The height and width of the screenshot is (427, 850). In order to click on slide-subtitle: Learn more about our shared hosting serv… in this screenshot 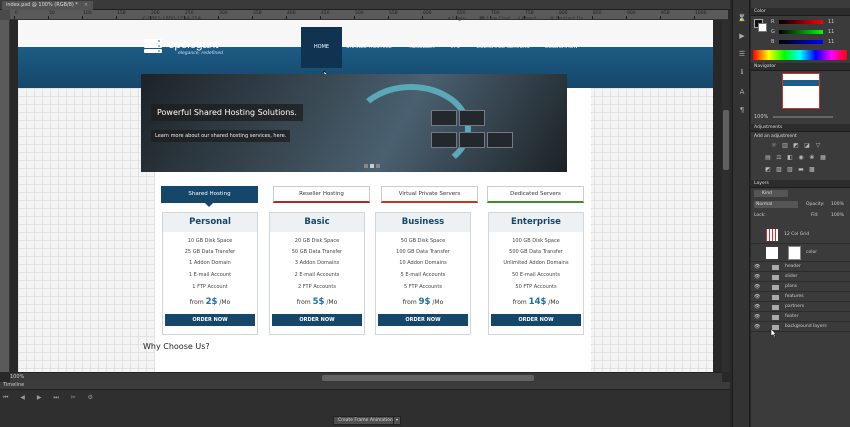, I will do `click(221, 136)`.